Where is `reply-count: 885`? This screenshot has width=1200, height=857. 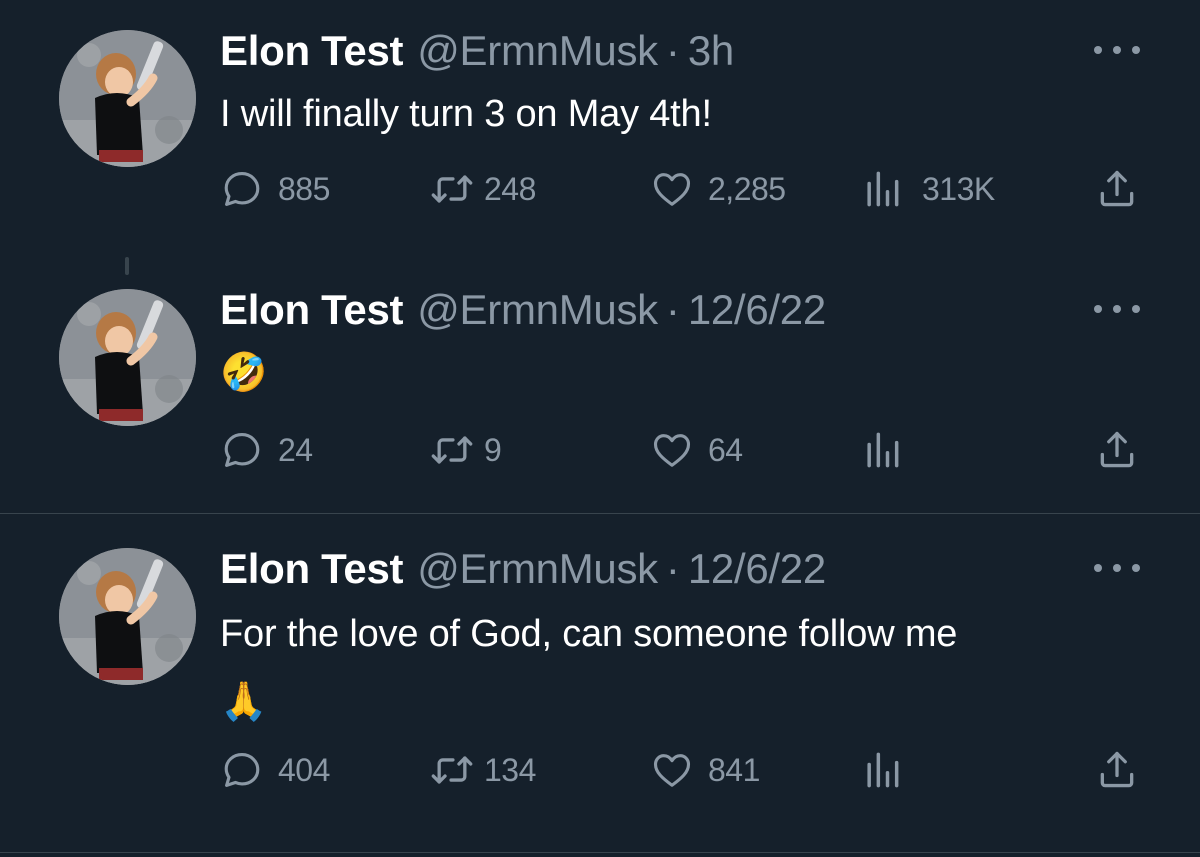 reply-count: 885 is located at coordinates (304, 188).